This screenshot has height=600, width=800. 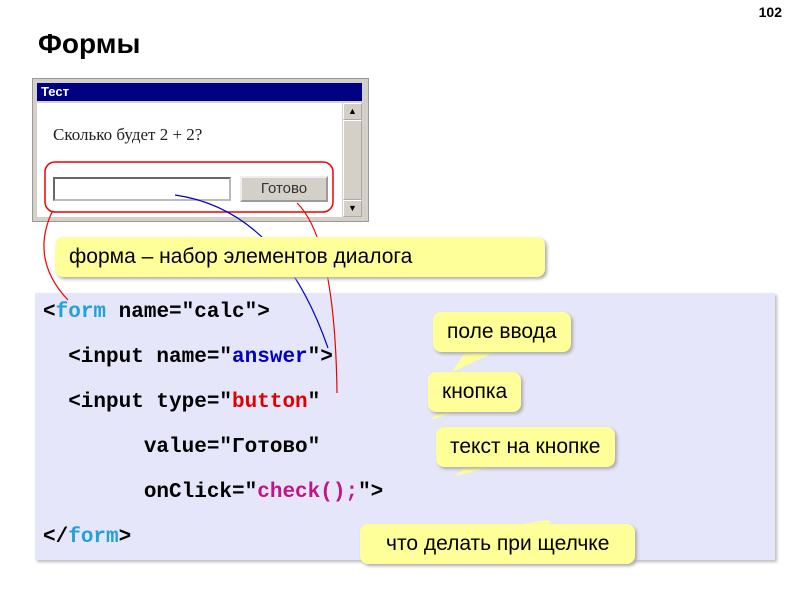 What do you see at coordinates (498, 544) in the screenshot?
I see `callout-onclick: что делать при щелчке` at bounding box center [498, 544].